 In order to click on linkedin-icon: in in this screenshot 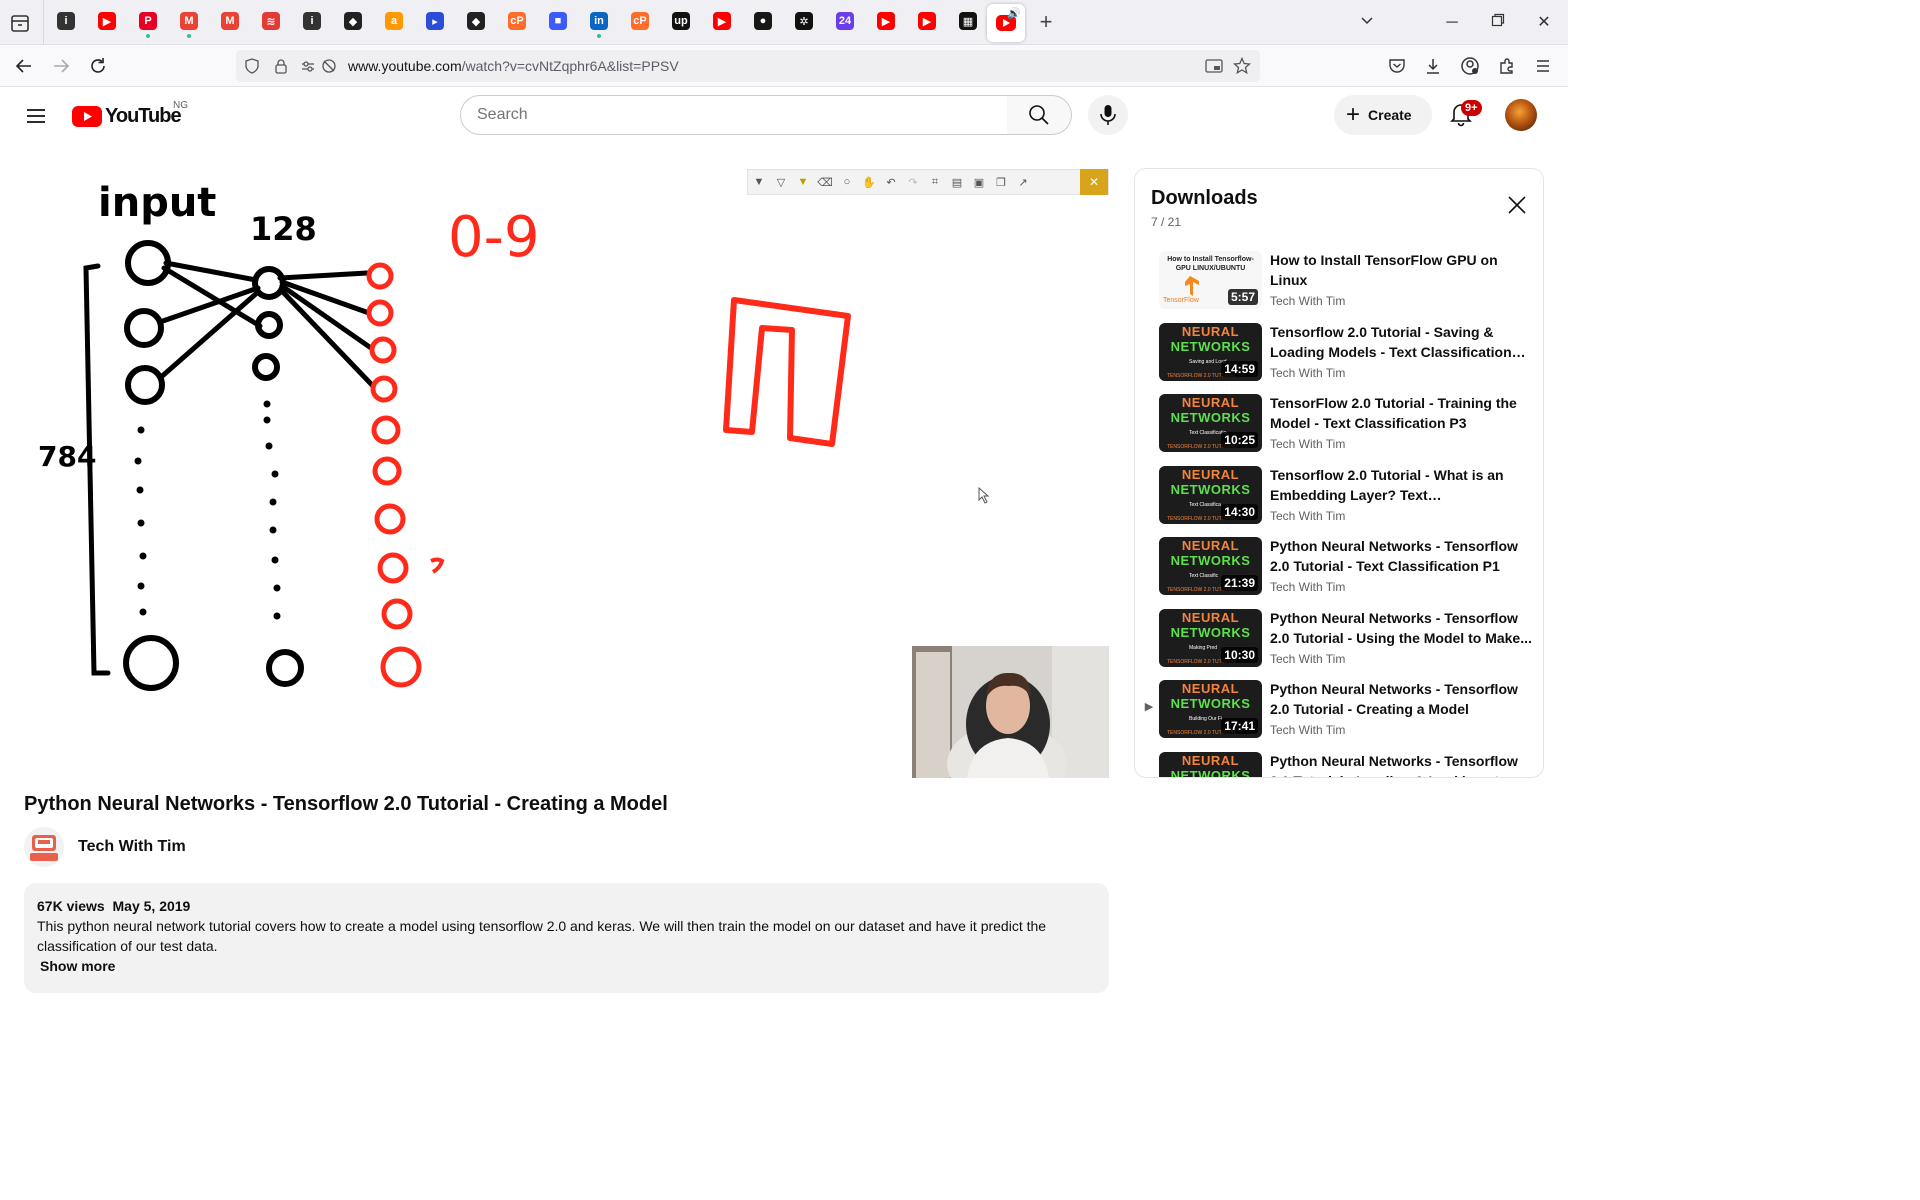, I will do `click(599, 21)`.